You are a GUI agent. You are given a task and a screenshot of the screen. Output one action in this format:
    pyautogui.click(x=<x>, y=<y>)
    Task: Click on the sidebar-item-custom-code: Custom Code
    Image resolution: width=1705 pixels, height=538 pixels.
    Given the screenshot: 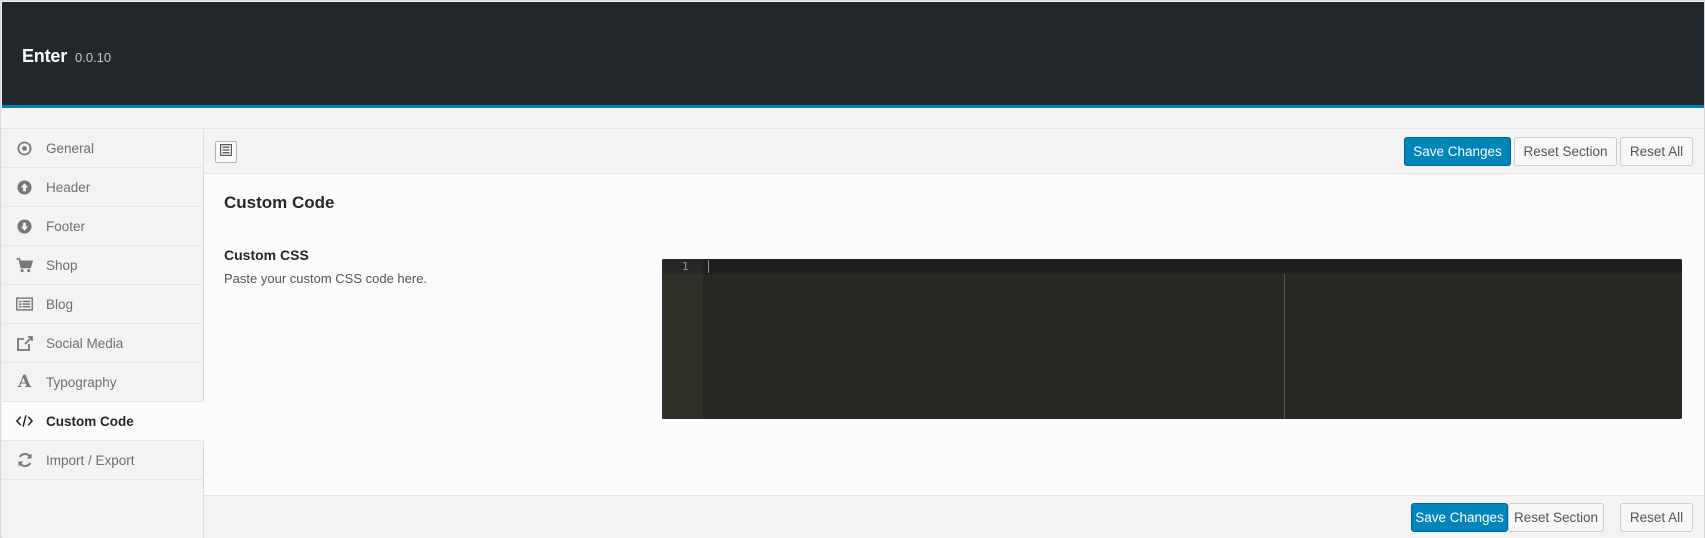 What is the action you would take?
    pyautogui.click(x=103, y=421)
    